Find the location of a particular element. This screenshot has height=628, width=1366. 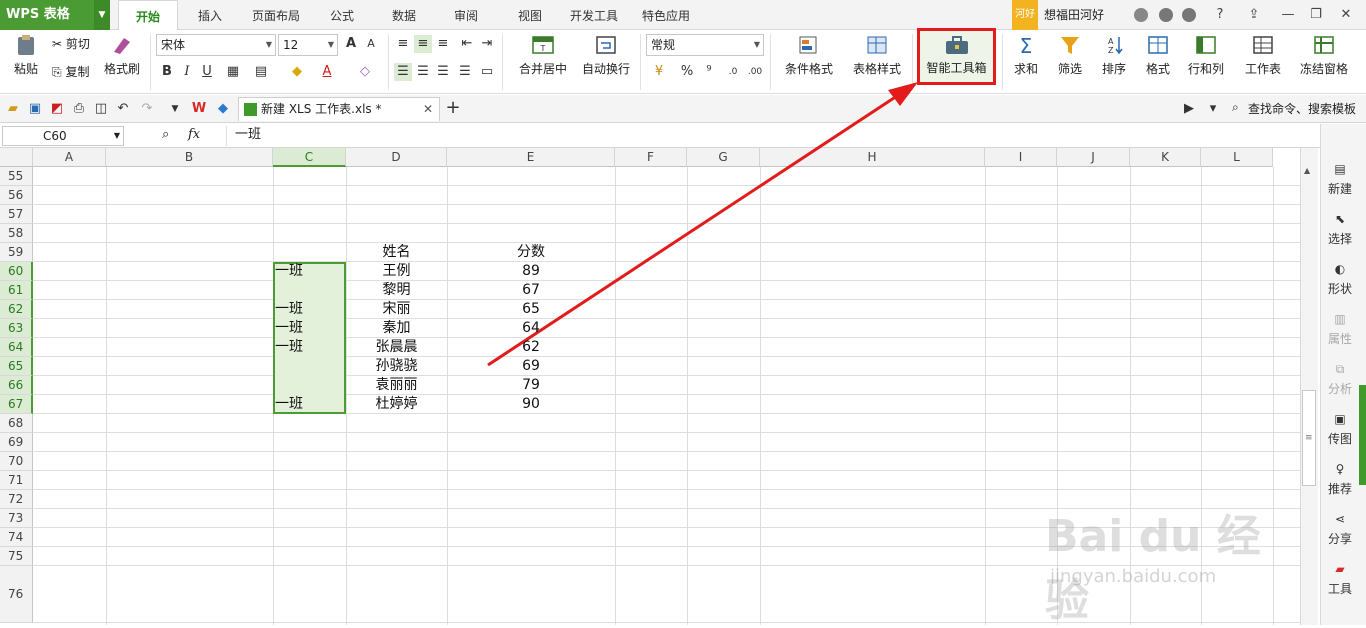

font-name-select: 宋体 ▼ is located at coordinates (216, 45).